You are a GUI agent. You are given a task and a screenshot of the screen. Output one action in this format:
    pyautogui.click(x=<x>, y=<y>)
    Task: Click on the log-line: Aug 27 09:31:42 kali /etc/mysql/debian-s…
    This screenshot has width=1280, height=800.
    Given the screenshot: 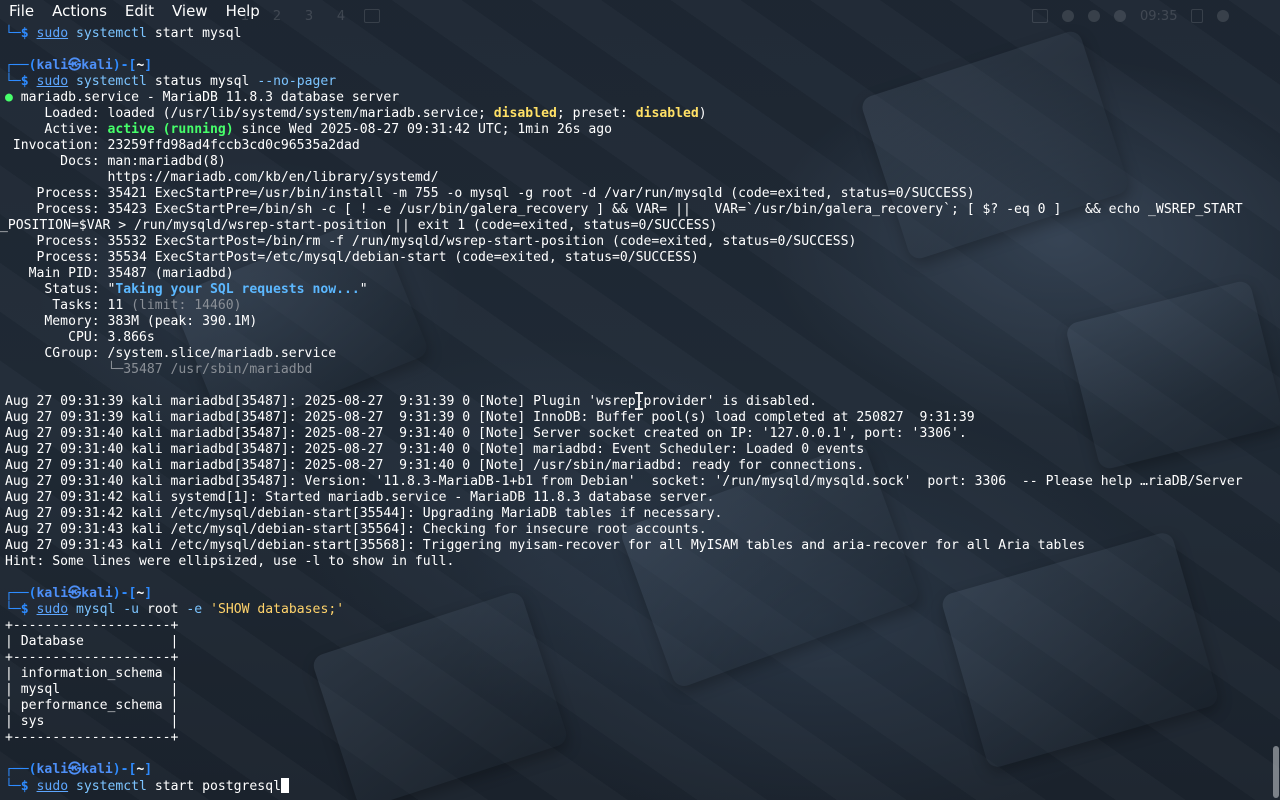 What is the action you would take?
    pyautogui.click(x=364, y=513)
    